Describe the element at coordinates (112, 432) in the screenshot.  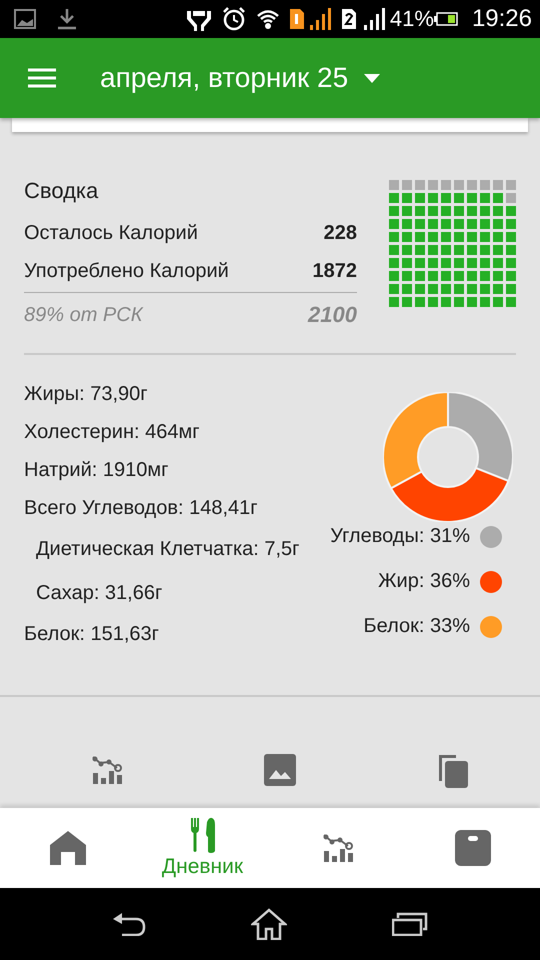
I see `nutrient-text: Холестерин: 464мг` at that location.